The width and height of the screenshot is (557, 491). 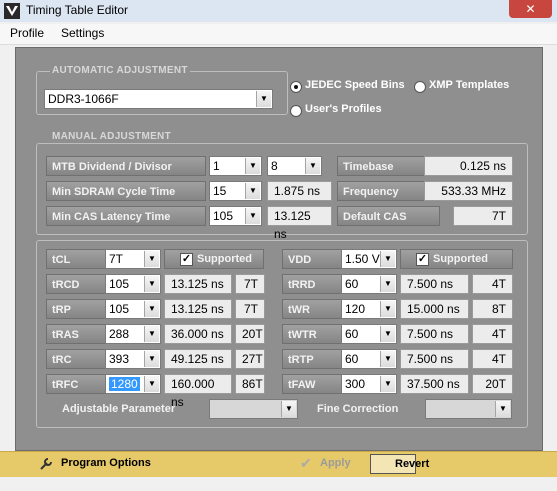 What do you see at coordinates (388, 216) in the screenshot?
I see `default-cas-label: Default CAS` at bounding box center [388, 216].